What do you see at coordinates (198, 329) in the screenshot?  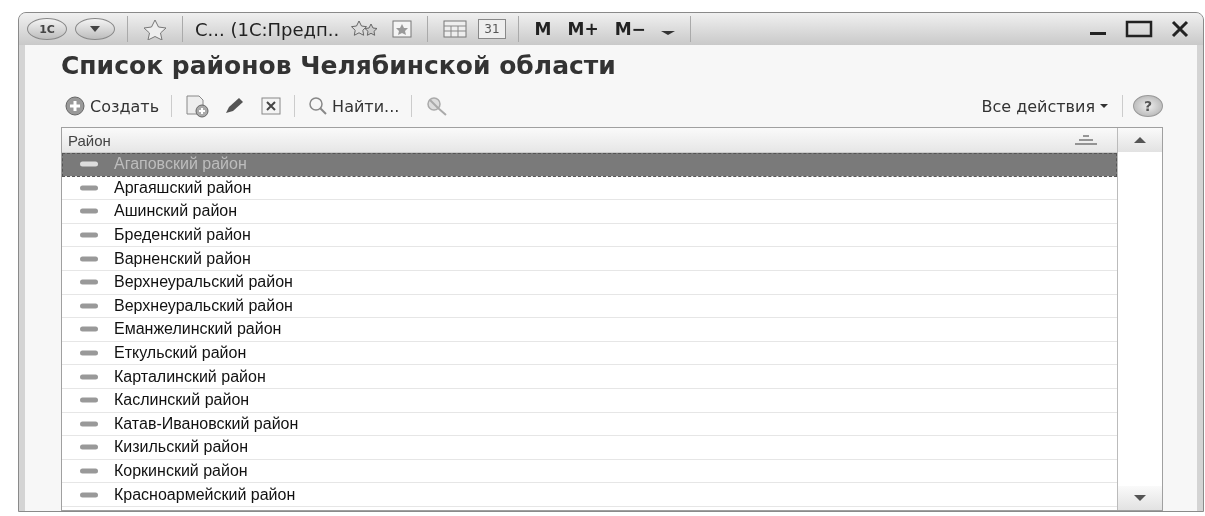 I see `table-cell: Еманжелинский район` at bounding box center [198, 329].